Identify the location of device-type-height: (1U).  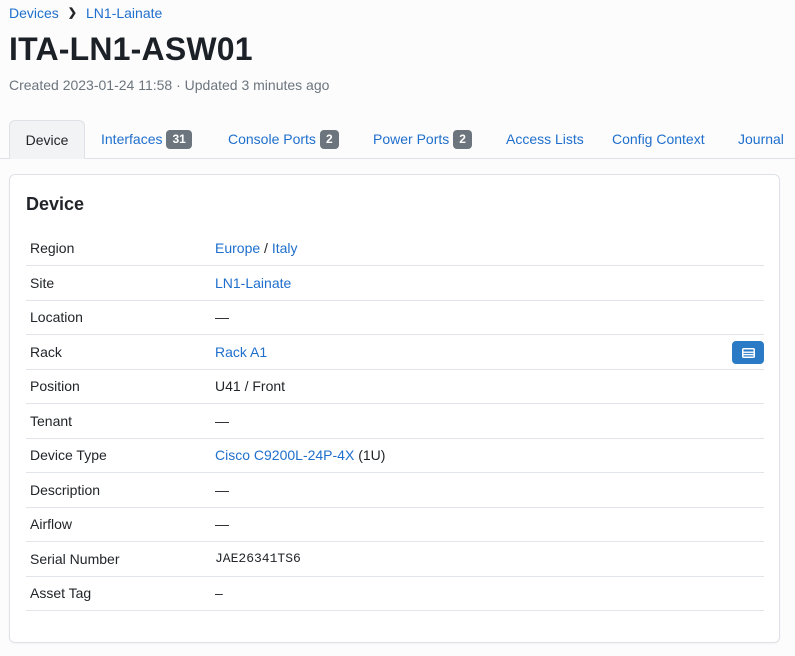
(372, 455).